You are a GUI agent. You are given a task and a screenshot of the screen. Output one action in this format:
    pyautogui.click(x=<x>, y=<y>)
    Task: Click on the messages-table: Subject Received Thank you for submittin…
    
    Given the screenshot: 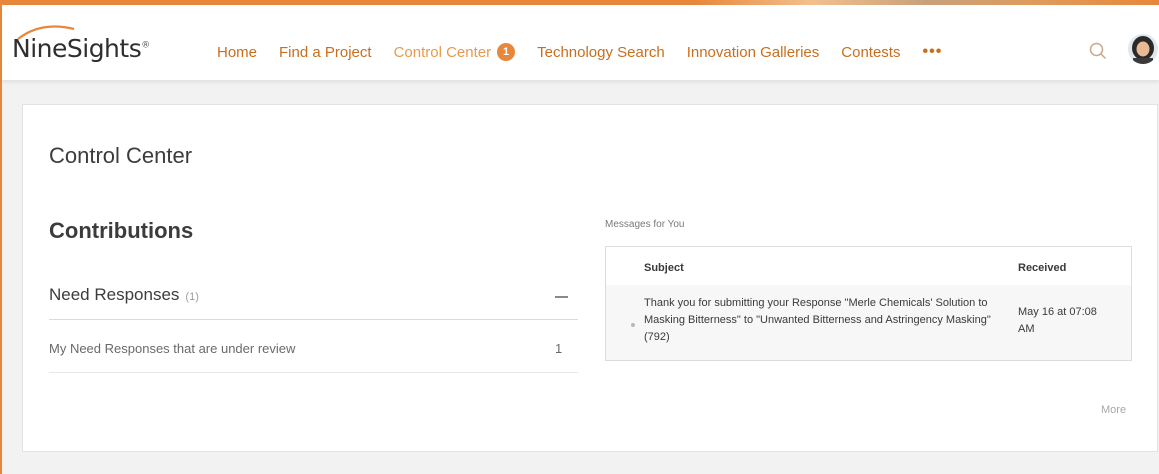 What is the action you would take?
    pyautogui.click(x=868, y=303)
    